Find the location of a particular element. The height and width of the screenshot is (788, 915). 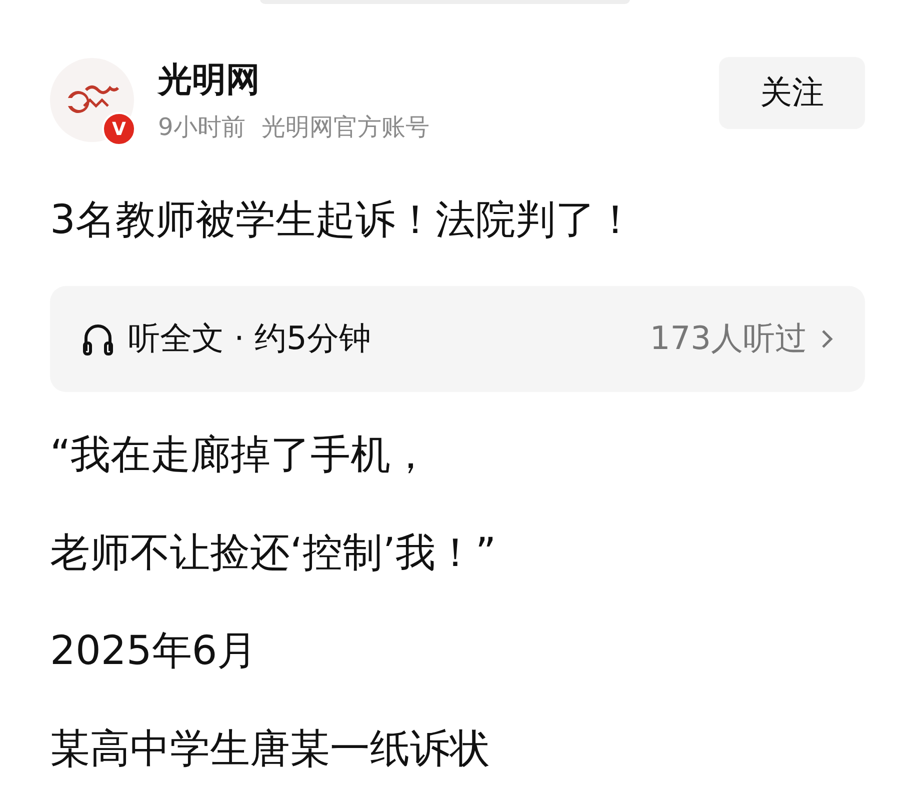

account-description: 光明网官方账号 is located at coordinates (345, 127).